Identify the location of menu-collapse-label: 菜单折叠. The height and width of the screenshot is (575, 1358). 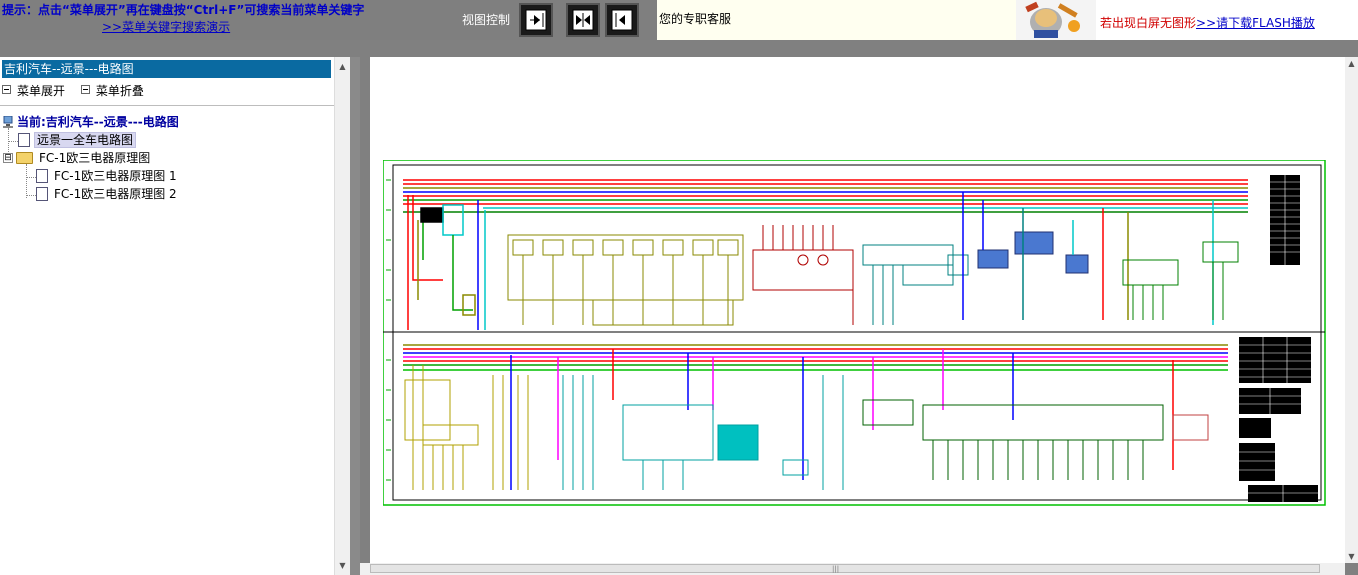
(119, 91).